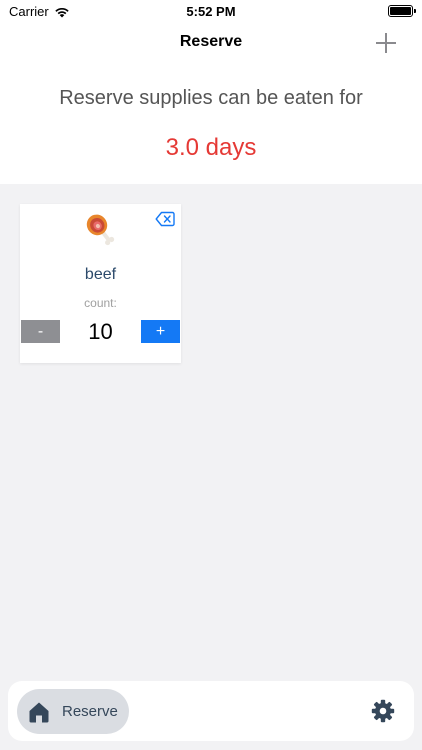 The width and height of the screenshot is (422, 750). I want to click on summary-headline: Reserve supplies can be eaten for, so click(211, 98).